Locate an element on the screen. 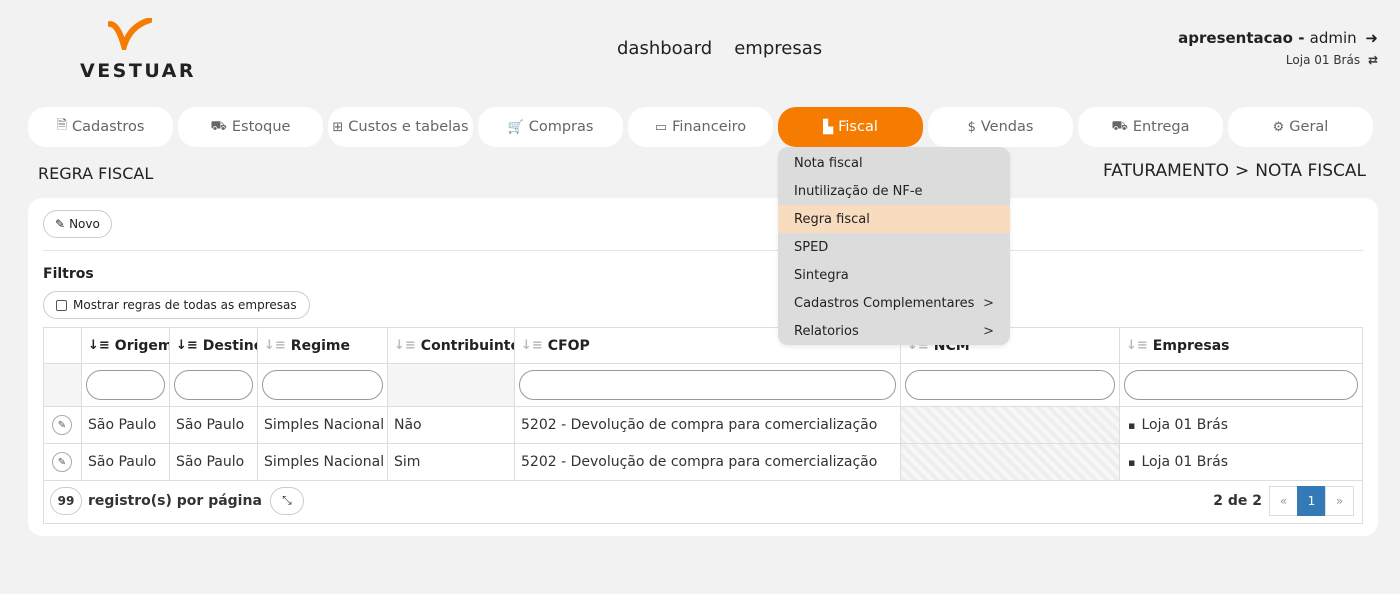 This screenshot has width=1400, height=594. tab-vendas: $ Vendas is located at coordinates (1000, 127).